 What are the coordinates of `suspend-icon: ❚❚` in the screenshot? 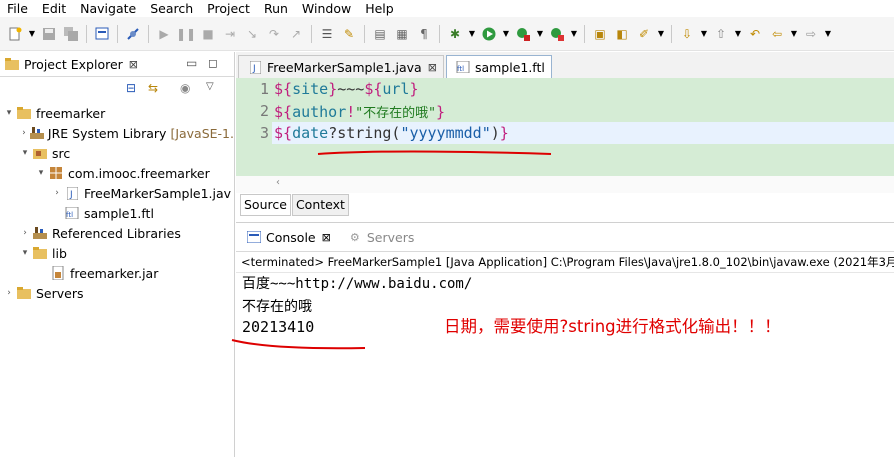 It's located at (186, 34).